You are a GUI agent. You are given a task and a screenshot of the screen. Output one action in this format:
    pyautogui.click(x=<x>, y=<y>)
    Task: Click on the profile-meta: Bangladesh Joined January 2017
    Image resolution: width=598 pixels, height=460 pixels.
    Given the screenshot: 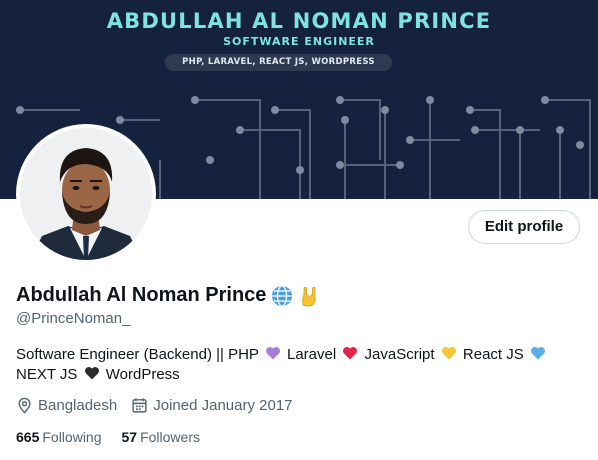 What is the action you would take?
    pyautogui.click(x=161, y=405)
    